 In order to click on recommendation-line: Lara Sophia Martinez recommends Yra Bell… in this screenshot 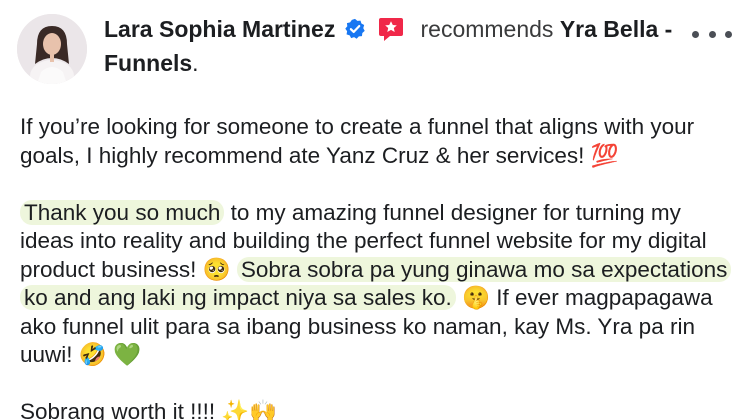, I will do `click(404, 46)`.